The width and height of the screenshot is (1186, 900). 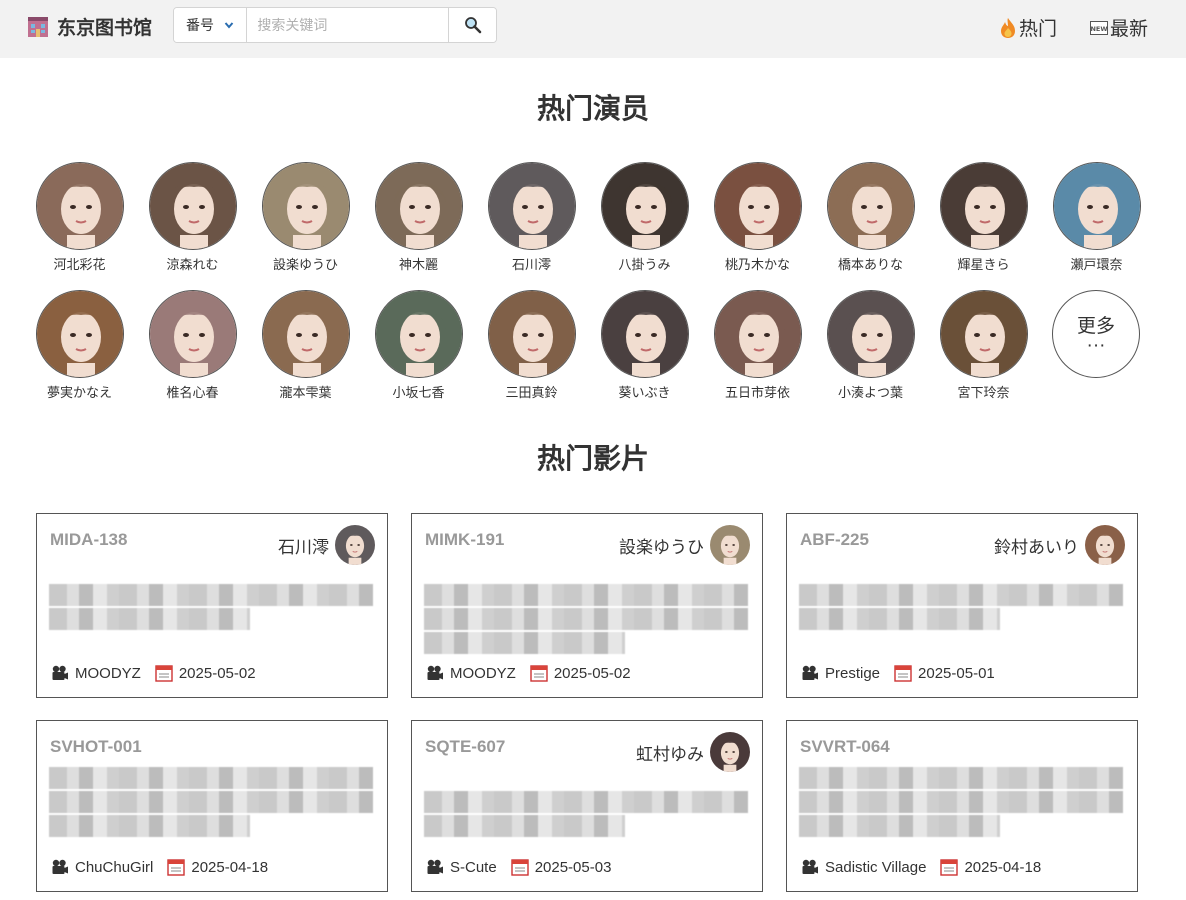 I want to click on film-studio: Prestige, so click(x=853, y=673).